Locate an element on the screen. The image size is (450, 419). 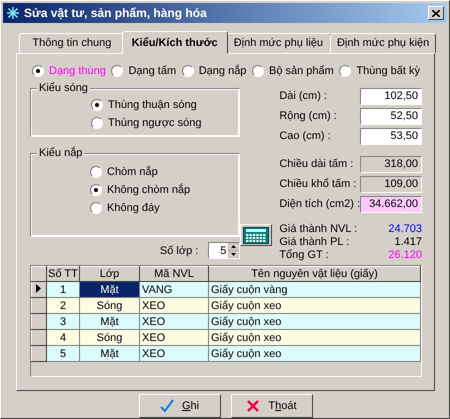
table-cell: 1 is located at coordinates (63, 290).